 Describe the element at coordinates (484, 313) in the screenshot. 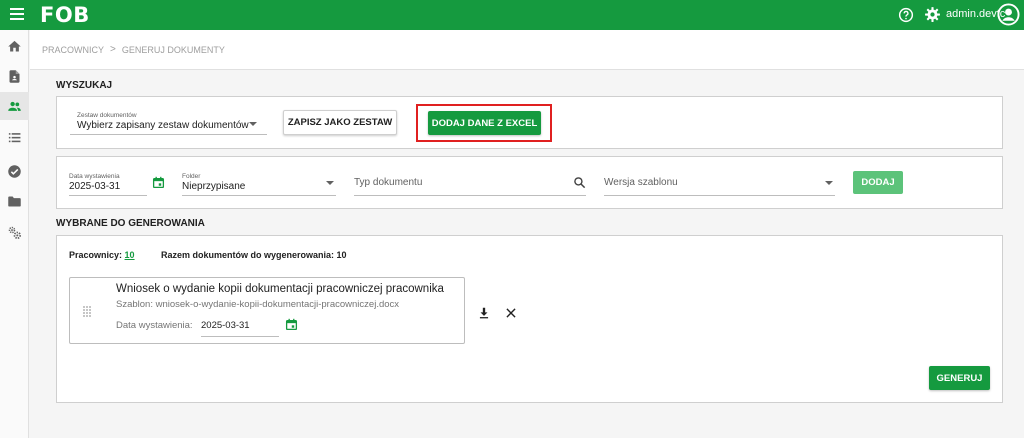

I see `download-icon` at that location.